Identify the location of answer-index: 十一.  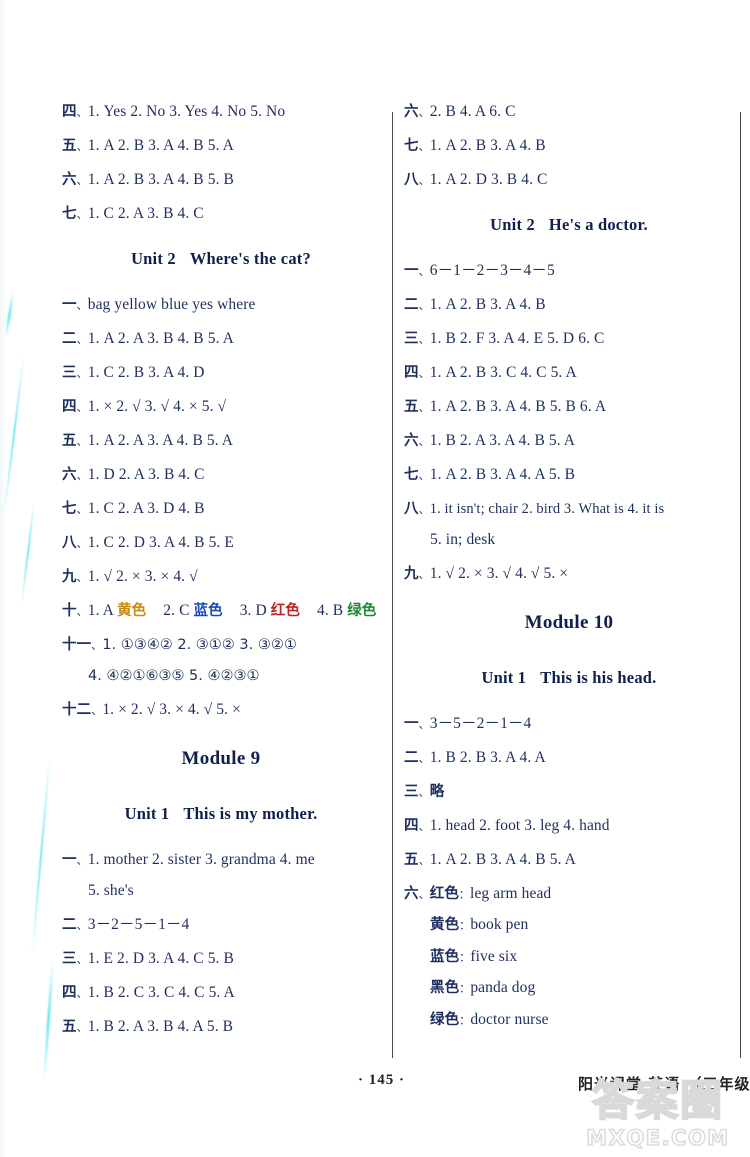
(77, 644).